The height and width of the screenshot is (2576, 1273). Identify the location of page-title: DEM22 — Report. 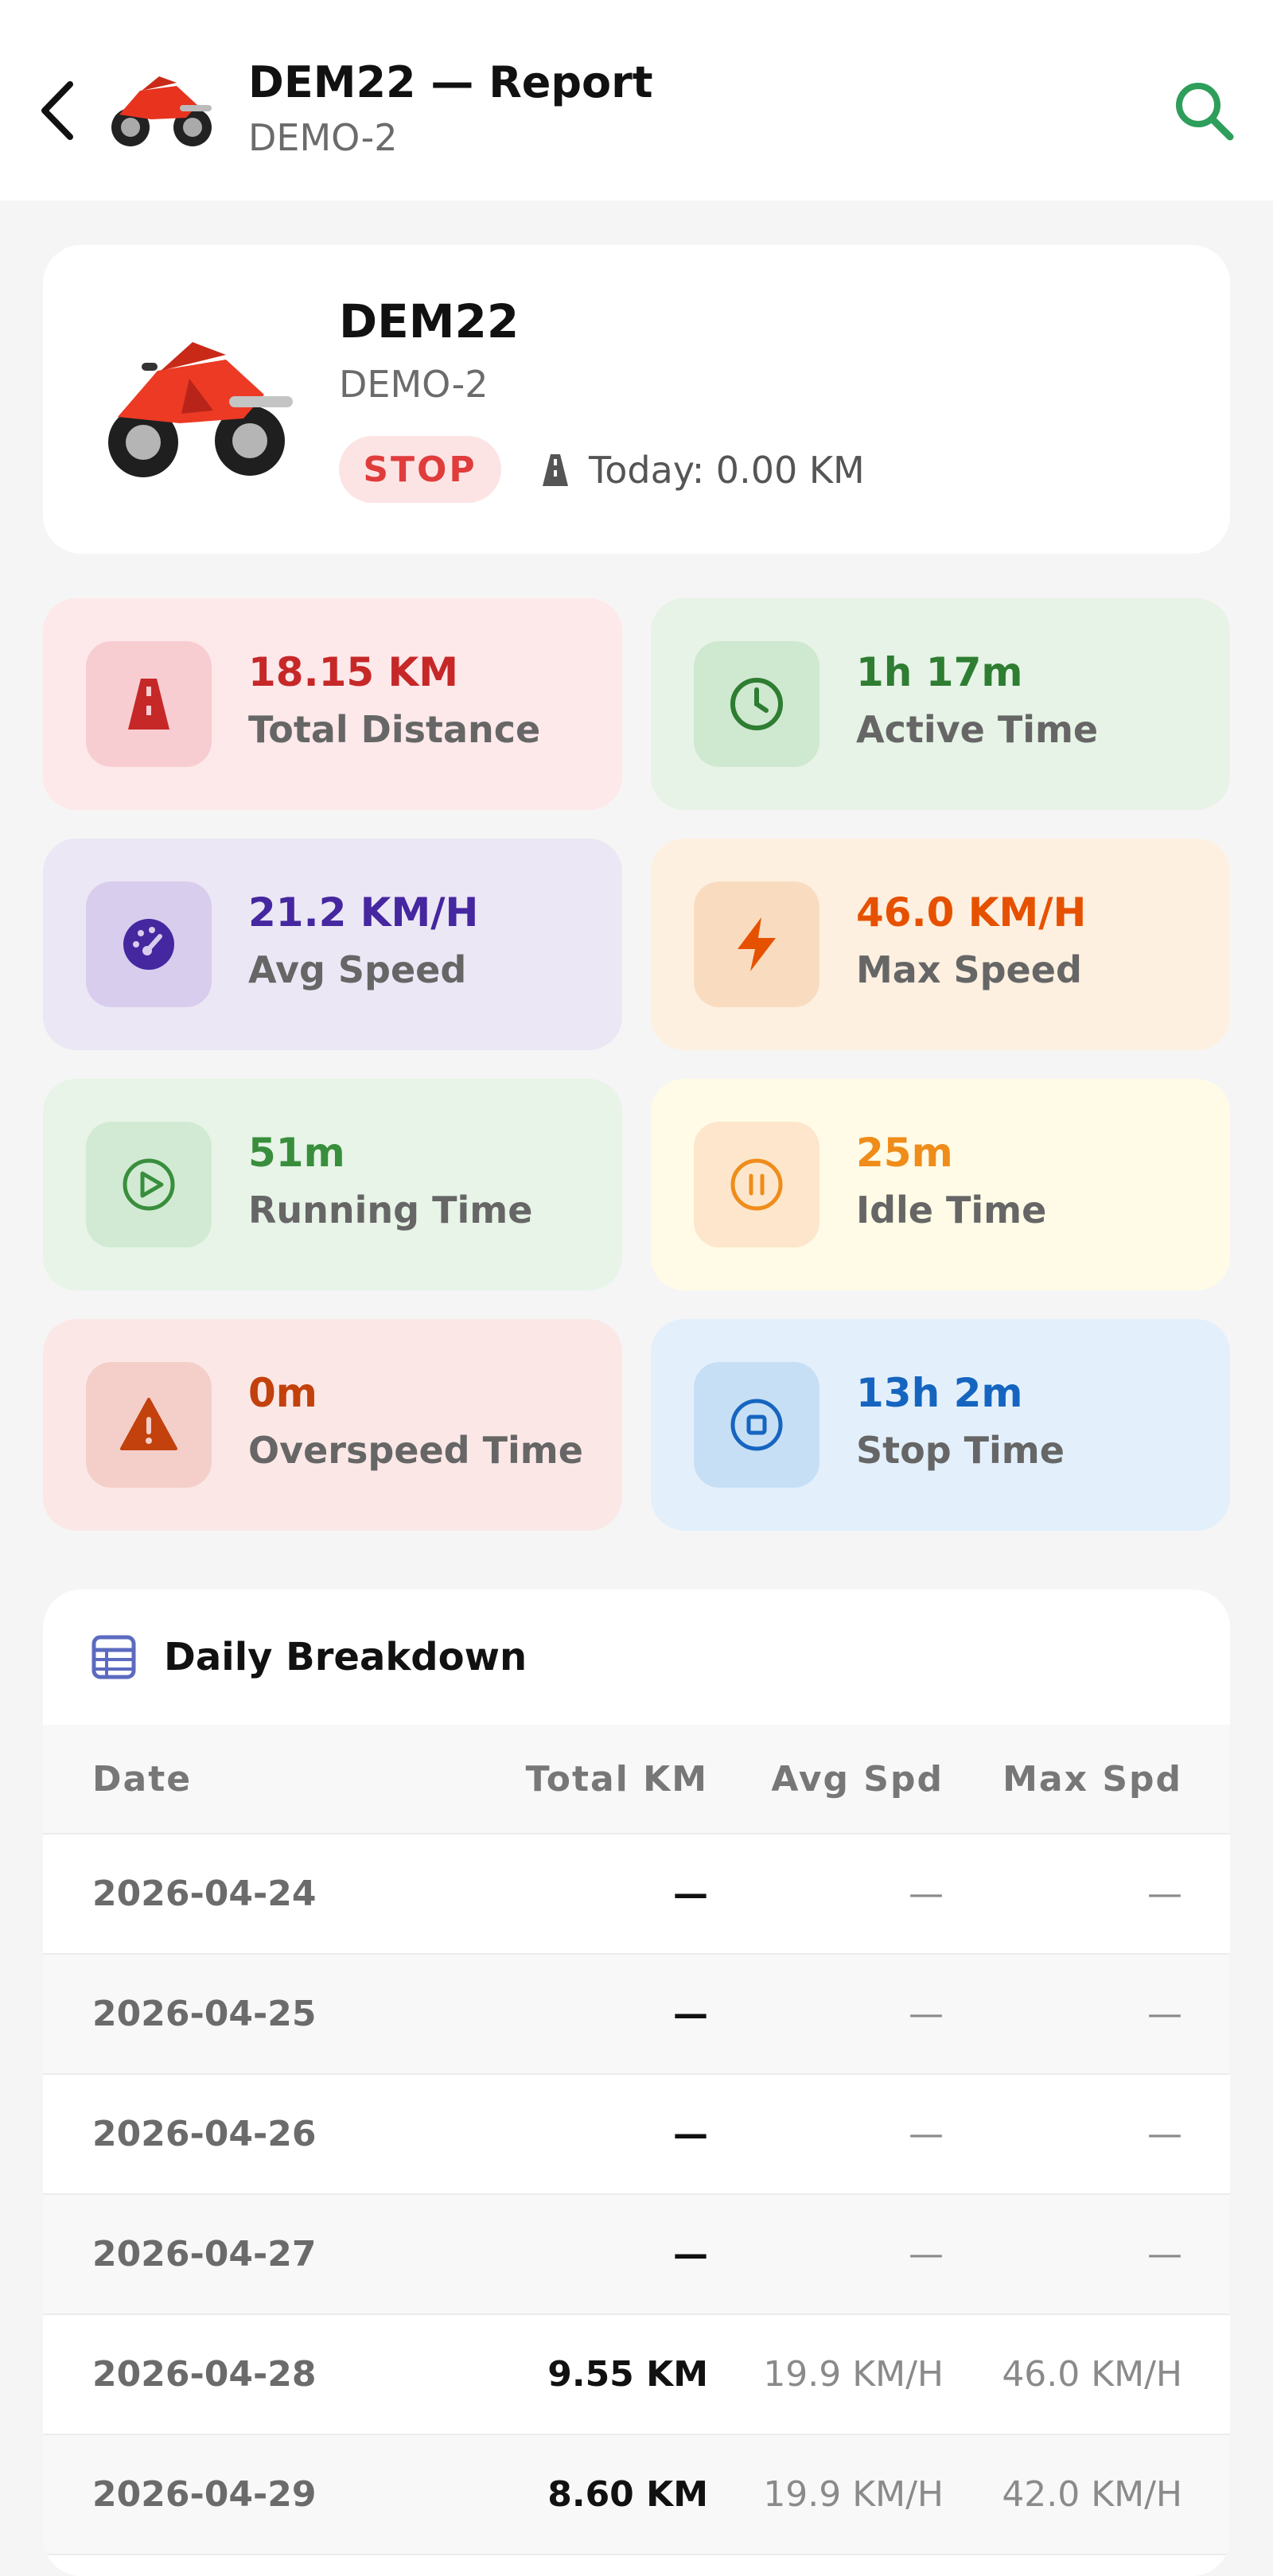
(450, 82).